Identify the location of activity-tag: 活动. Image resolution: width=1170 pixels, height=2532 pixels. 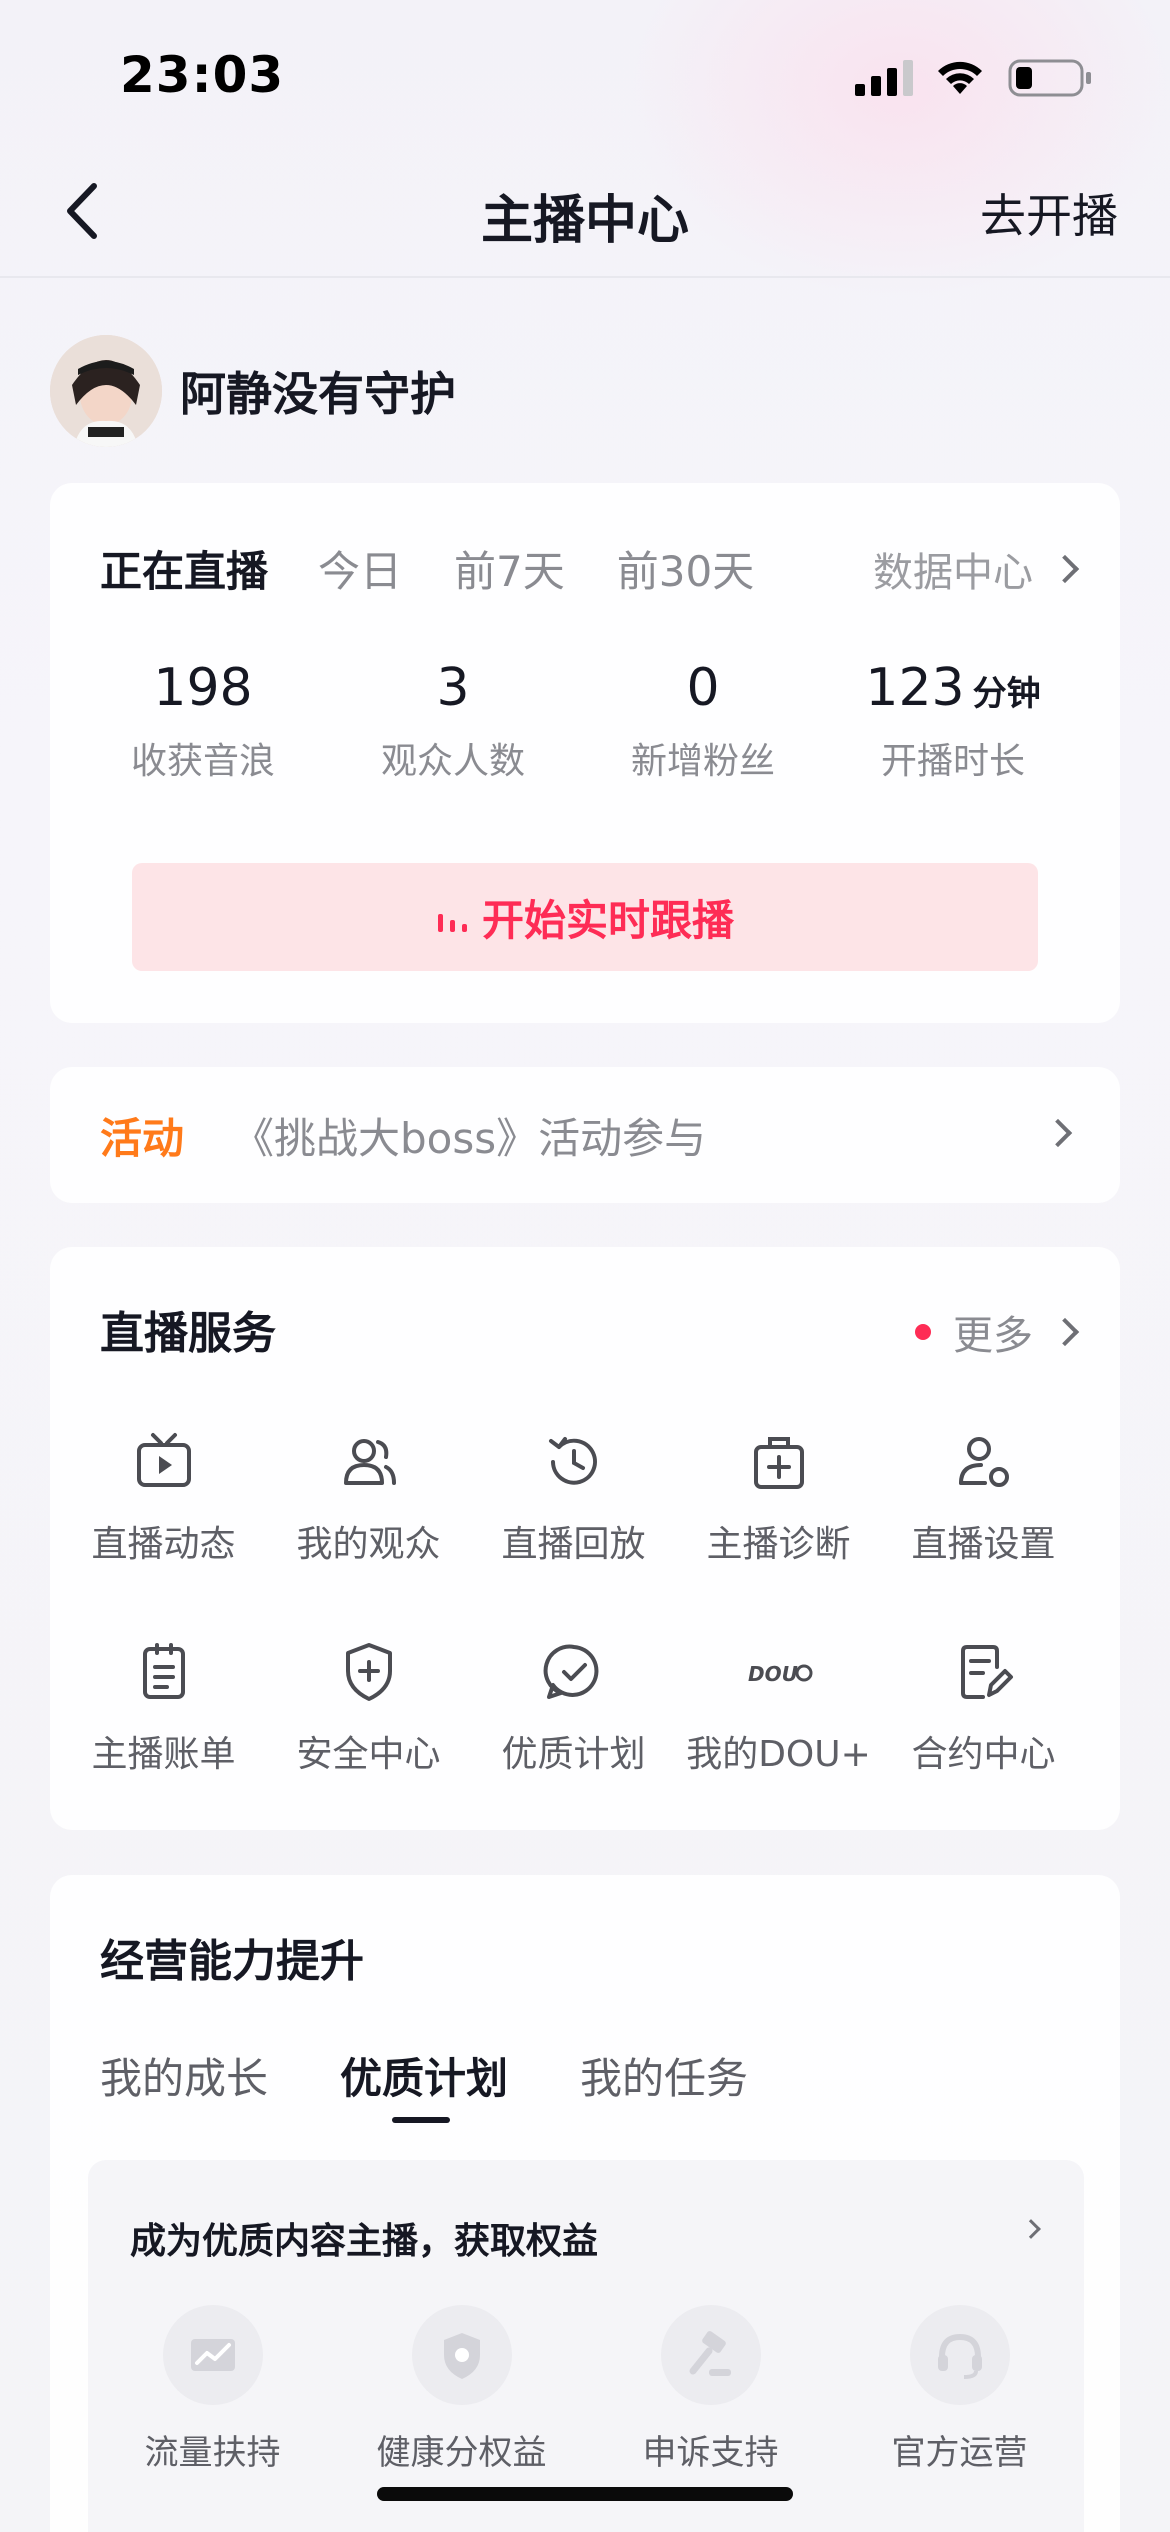
(142, 1138).